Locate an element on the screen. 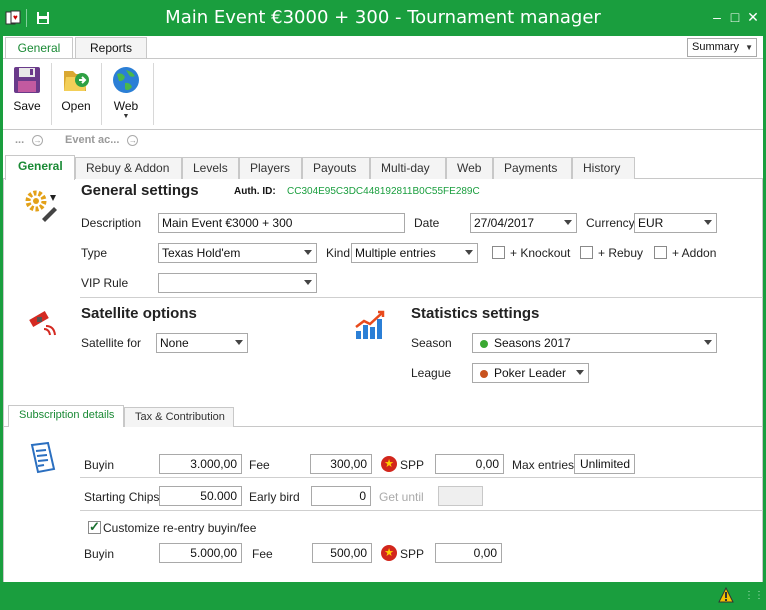 The width and height of the screenshot is (766, 610). tab-rebuy-addon: Rebuy & Addon is located at coordinates (128, 168).